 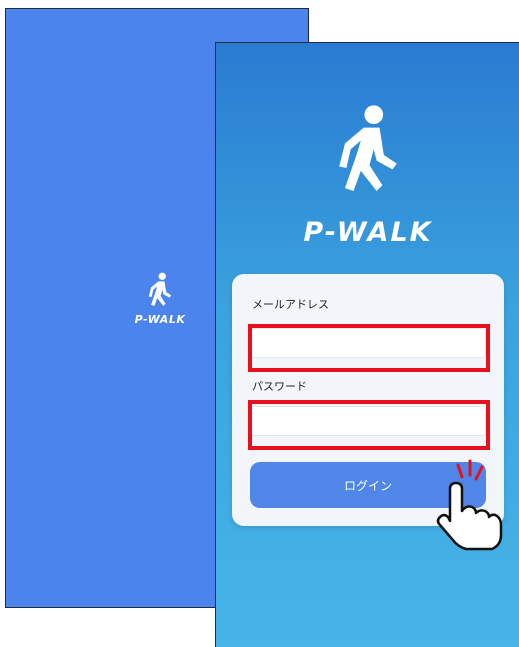 What do you see at coordinates (279, 386) in the screenshot?
I see `password-label: パスワード` at bounding box center [279, 386].